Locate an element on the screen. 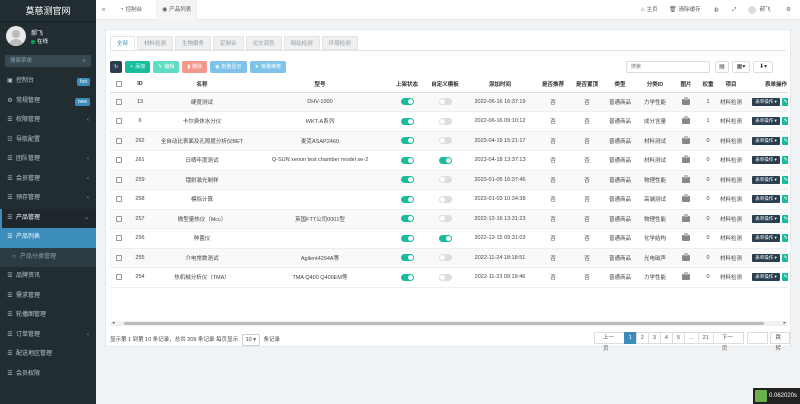 This screenshot has height=404, width=800. sidebar-item: ☰ 权限管理 ‹ is located at coordinates (48, 121).